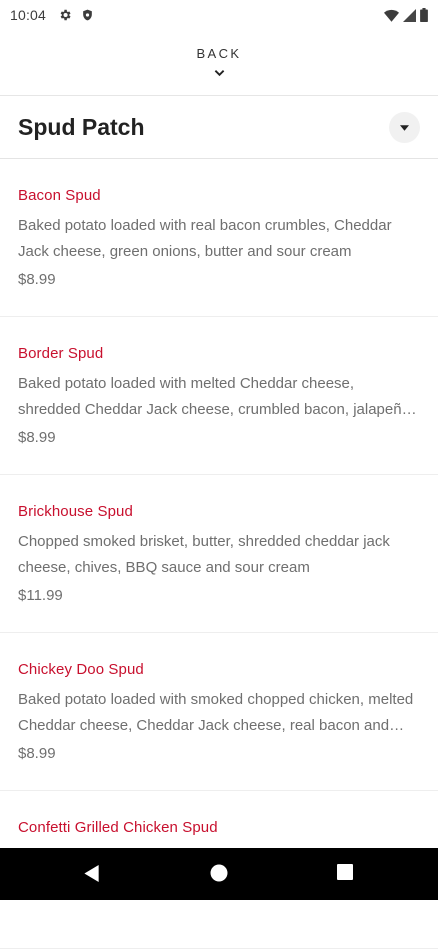  Describe the element at coordinates (391, 15) in the screenshot. I see `wifi-icon` at that location.